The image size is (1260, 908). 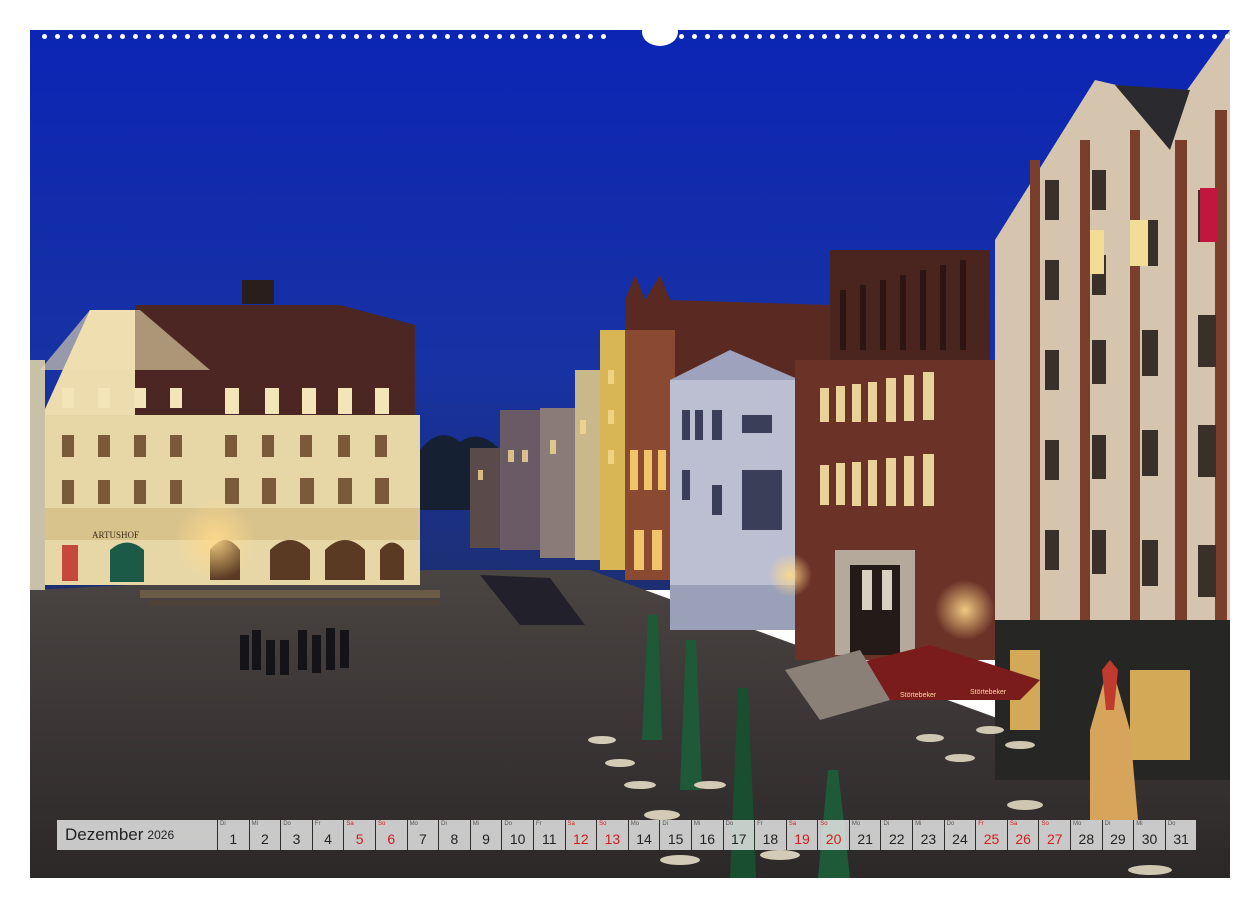 What do you see at coordinates (137, 835) in the screenshot?
I see `month-label-box: Dezember 2026` at bounding box center [137, 835].